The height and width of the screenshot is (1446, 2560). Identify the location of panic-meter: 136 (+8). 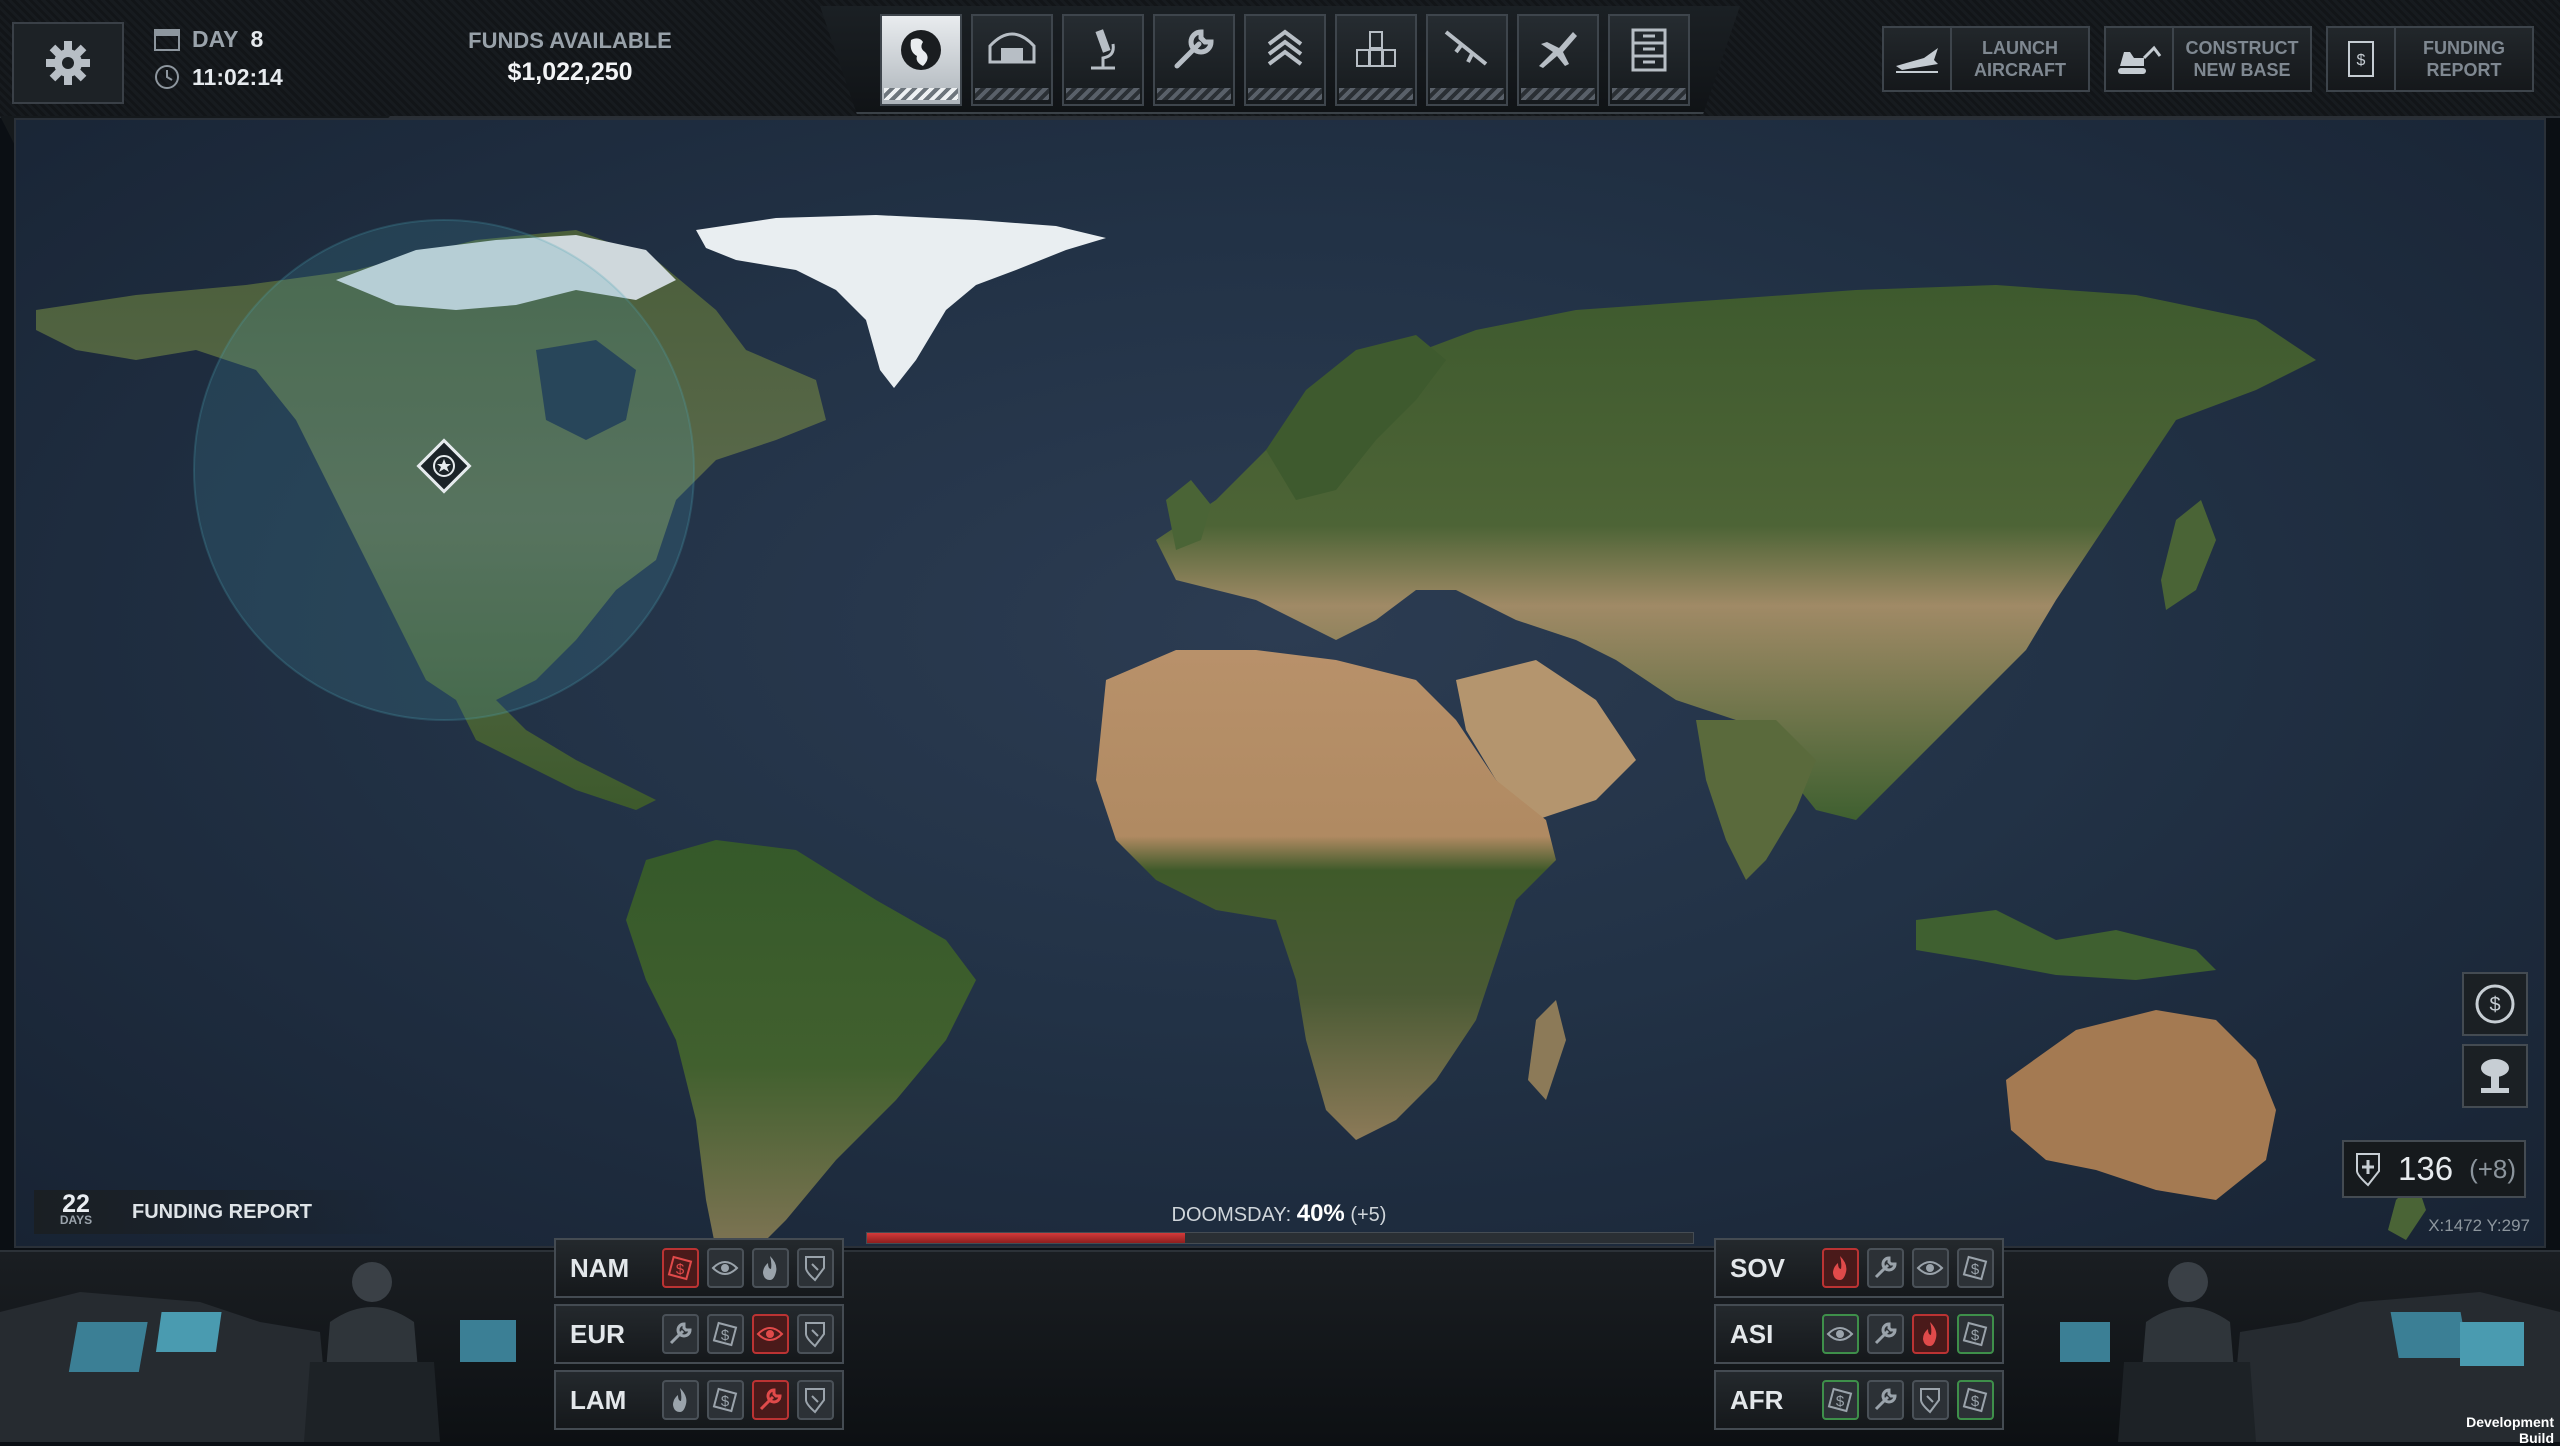
(2434, 1169).